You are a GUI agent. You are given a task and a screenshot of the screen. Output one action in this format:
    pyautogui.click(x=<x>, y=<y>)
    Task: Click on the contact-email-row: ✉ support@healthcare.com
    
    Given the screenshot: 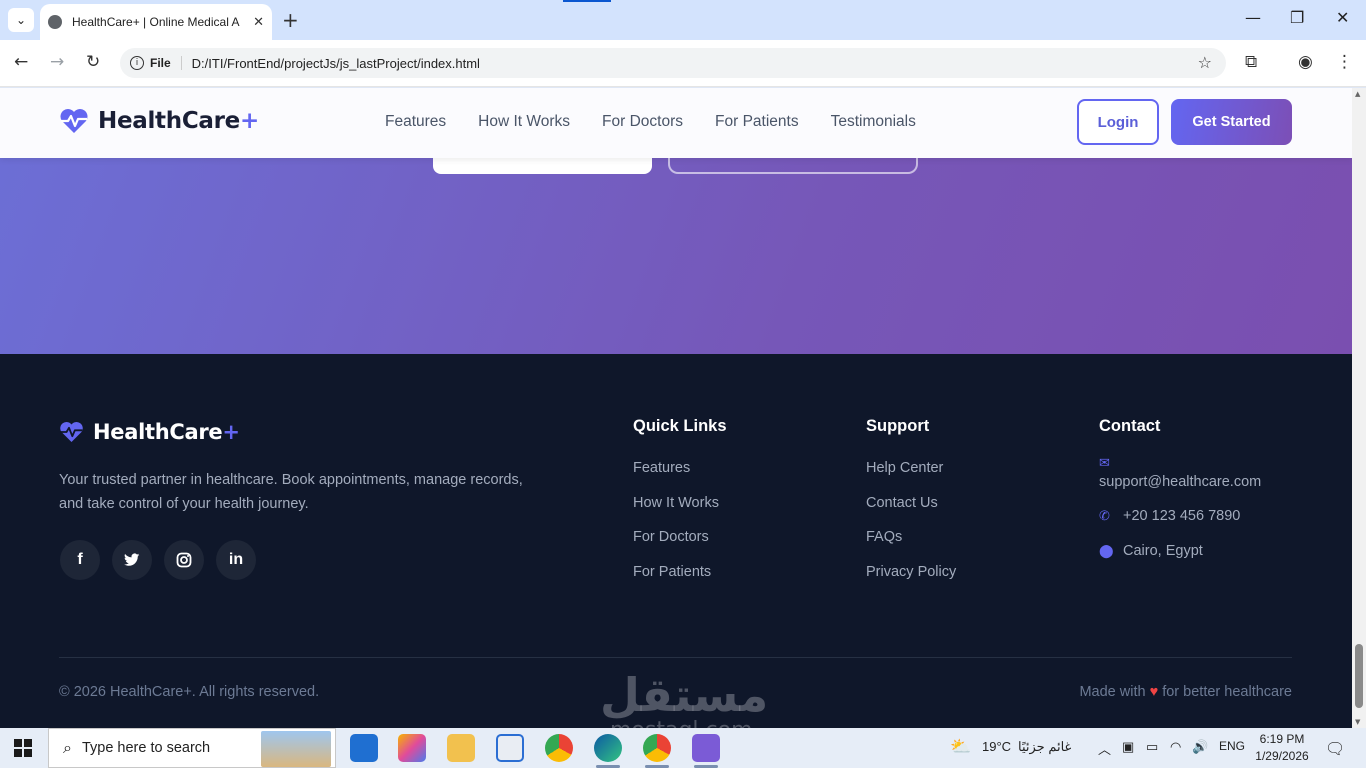 What is the action you would take?
    pyautogui.click(x=1199, y=482)
    